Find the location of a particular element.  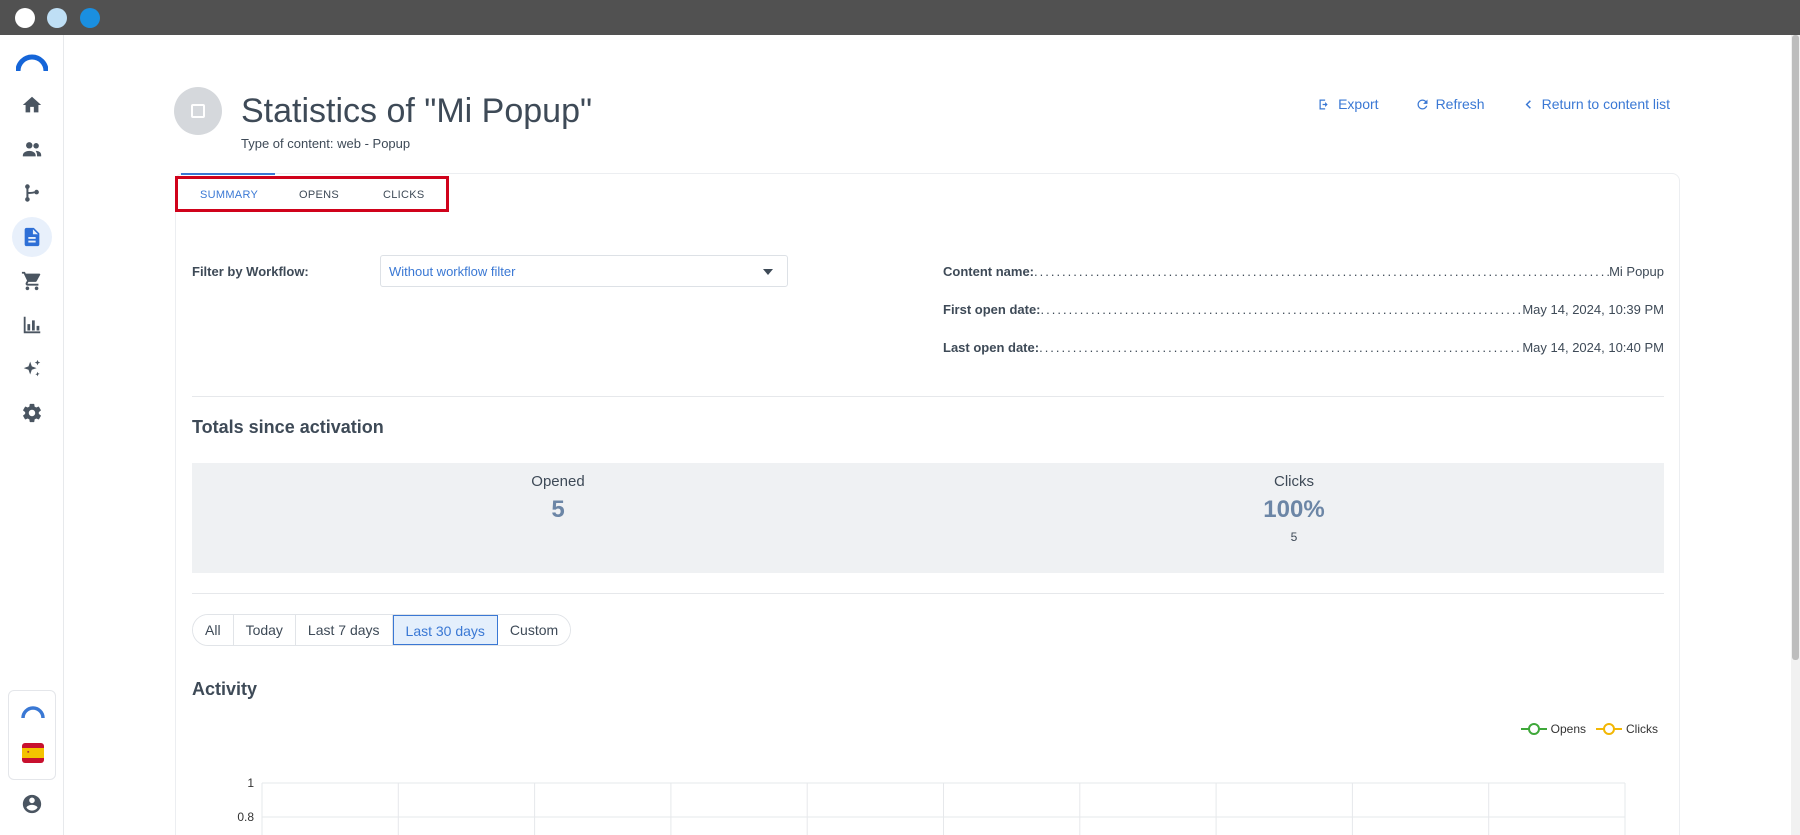

cart-icon is located at coordinates (31, 281).